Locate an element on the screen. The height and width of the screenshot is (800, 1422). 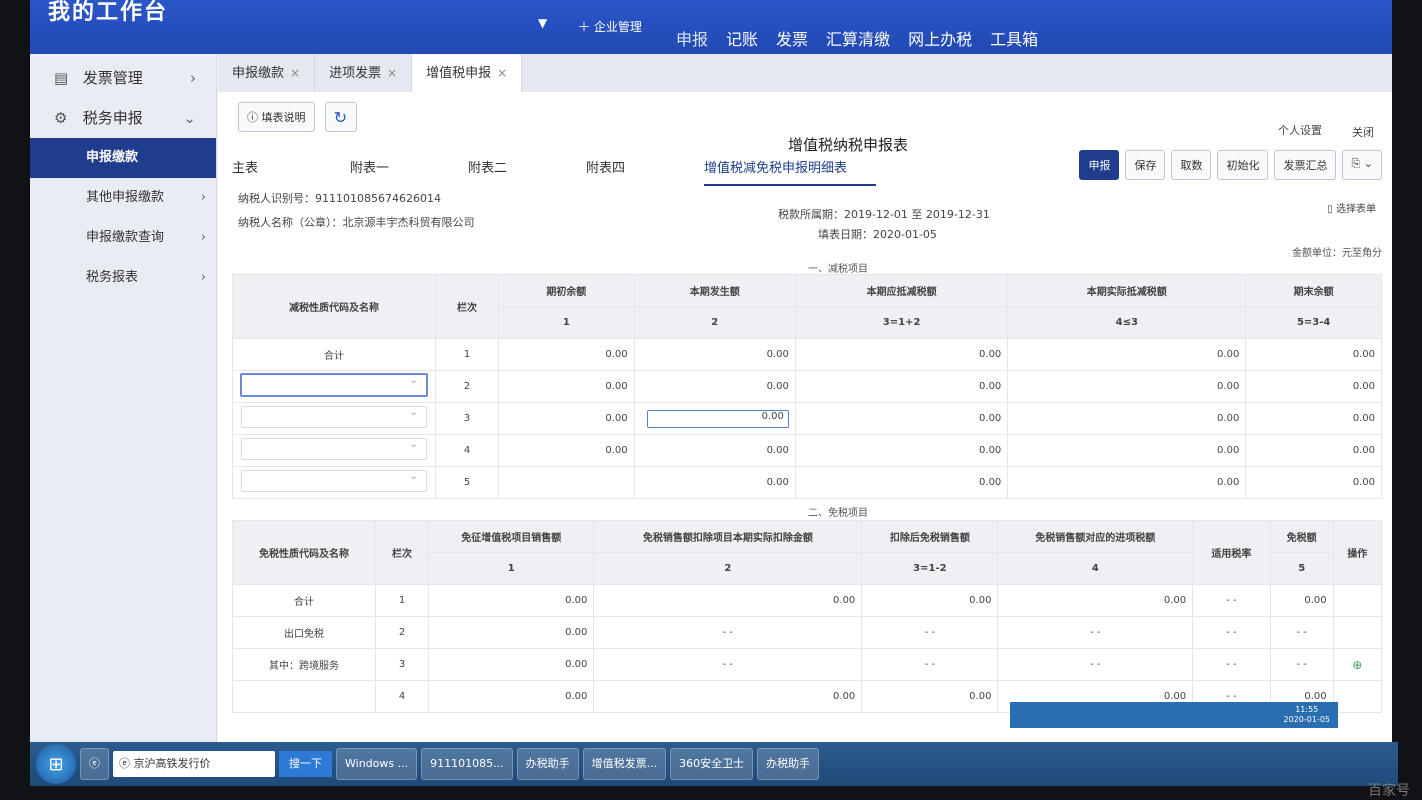
col-subheader: 4≤3 is located at coordinates (1127, 322).